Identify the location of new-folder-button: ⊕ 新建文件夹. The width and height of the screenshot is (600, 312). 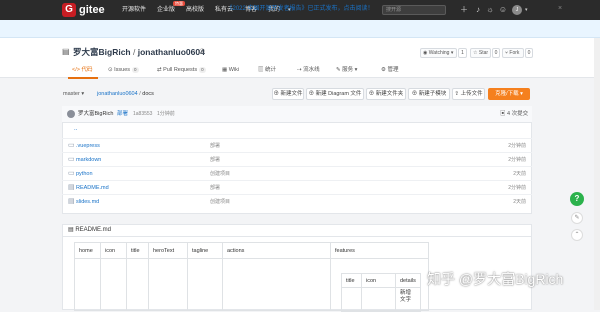
(386, 94).